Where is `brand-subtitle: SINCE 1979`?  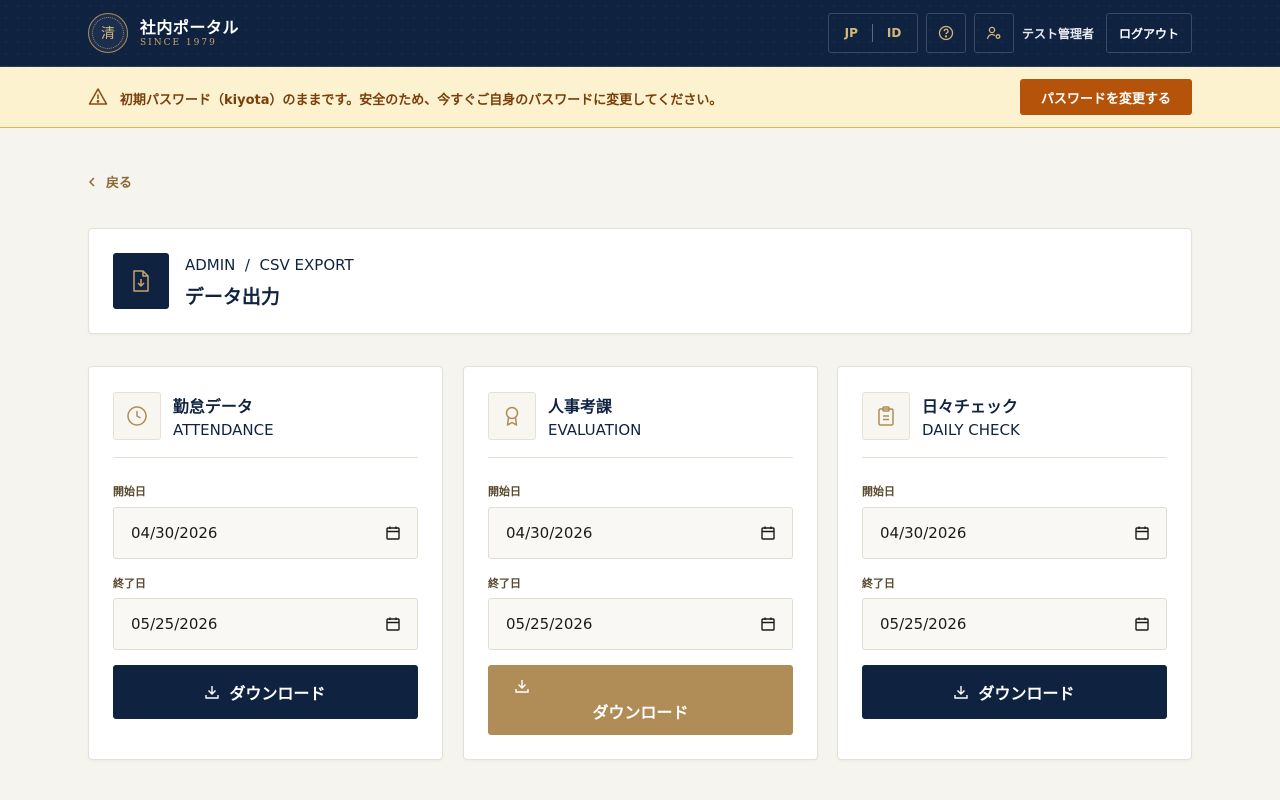 brand-subtitle: SINCE 1979 is located at coordinates (178, 43).